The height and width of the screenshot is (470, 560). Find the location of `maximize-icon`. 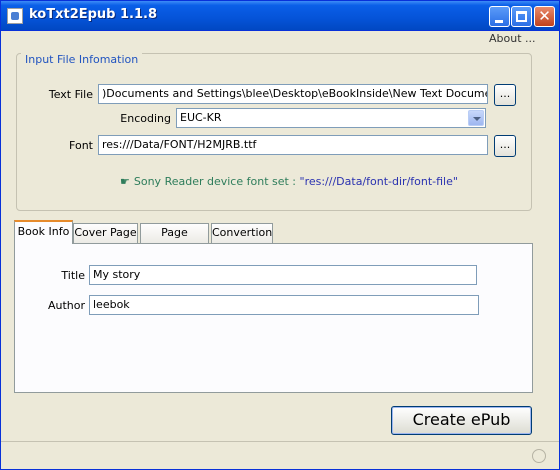

maximize-icon is located at coordinates (521, 16).